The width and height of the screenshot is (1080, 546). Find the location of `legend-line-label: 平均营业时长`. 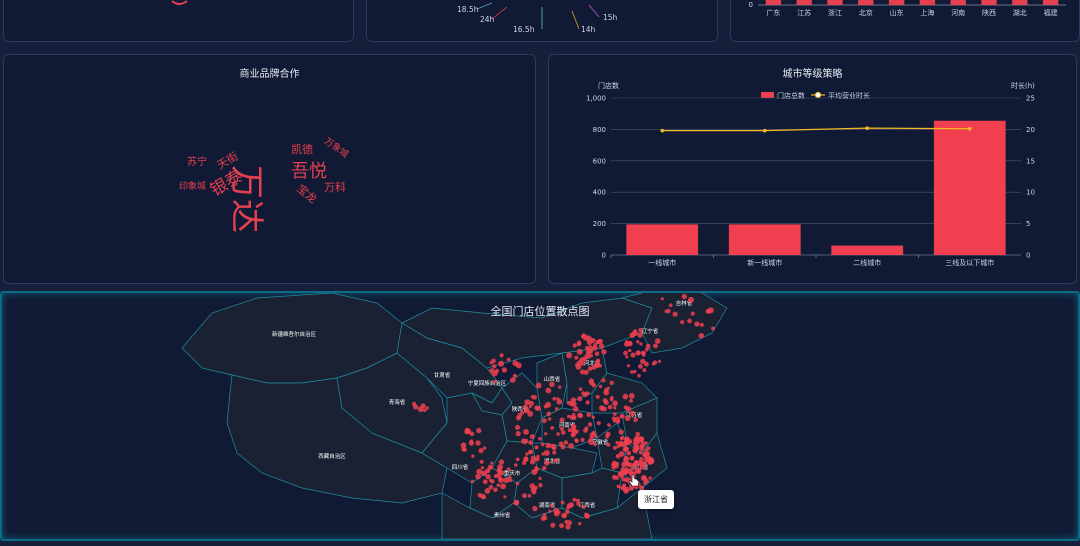

legend-line-label: 平均营业时长 is located at coordinates (849, 95).